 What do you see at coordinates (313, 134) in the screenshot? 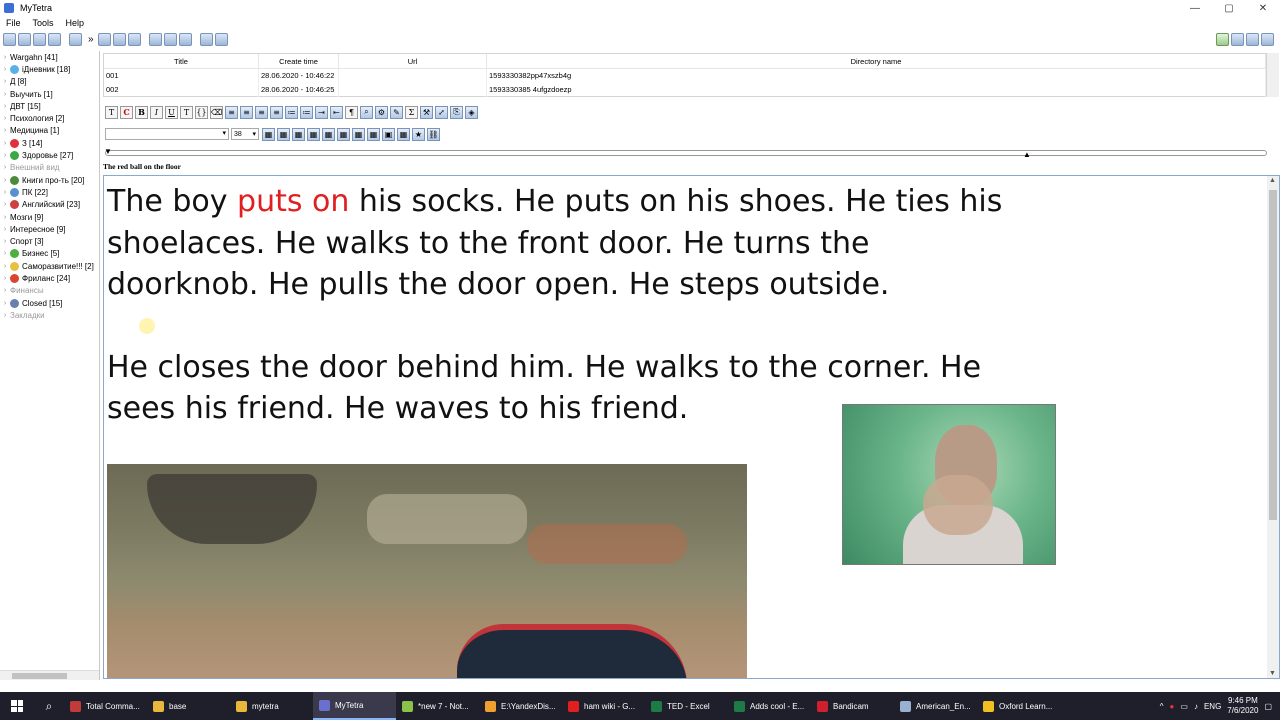
I see `table-add-row-icon: ▦` at bounding box center [313, 134].